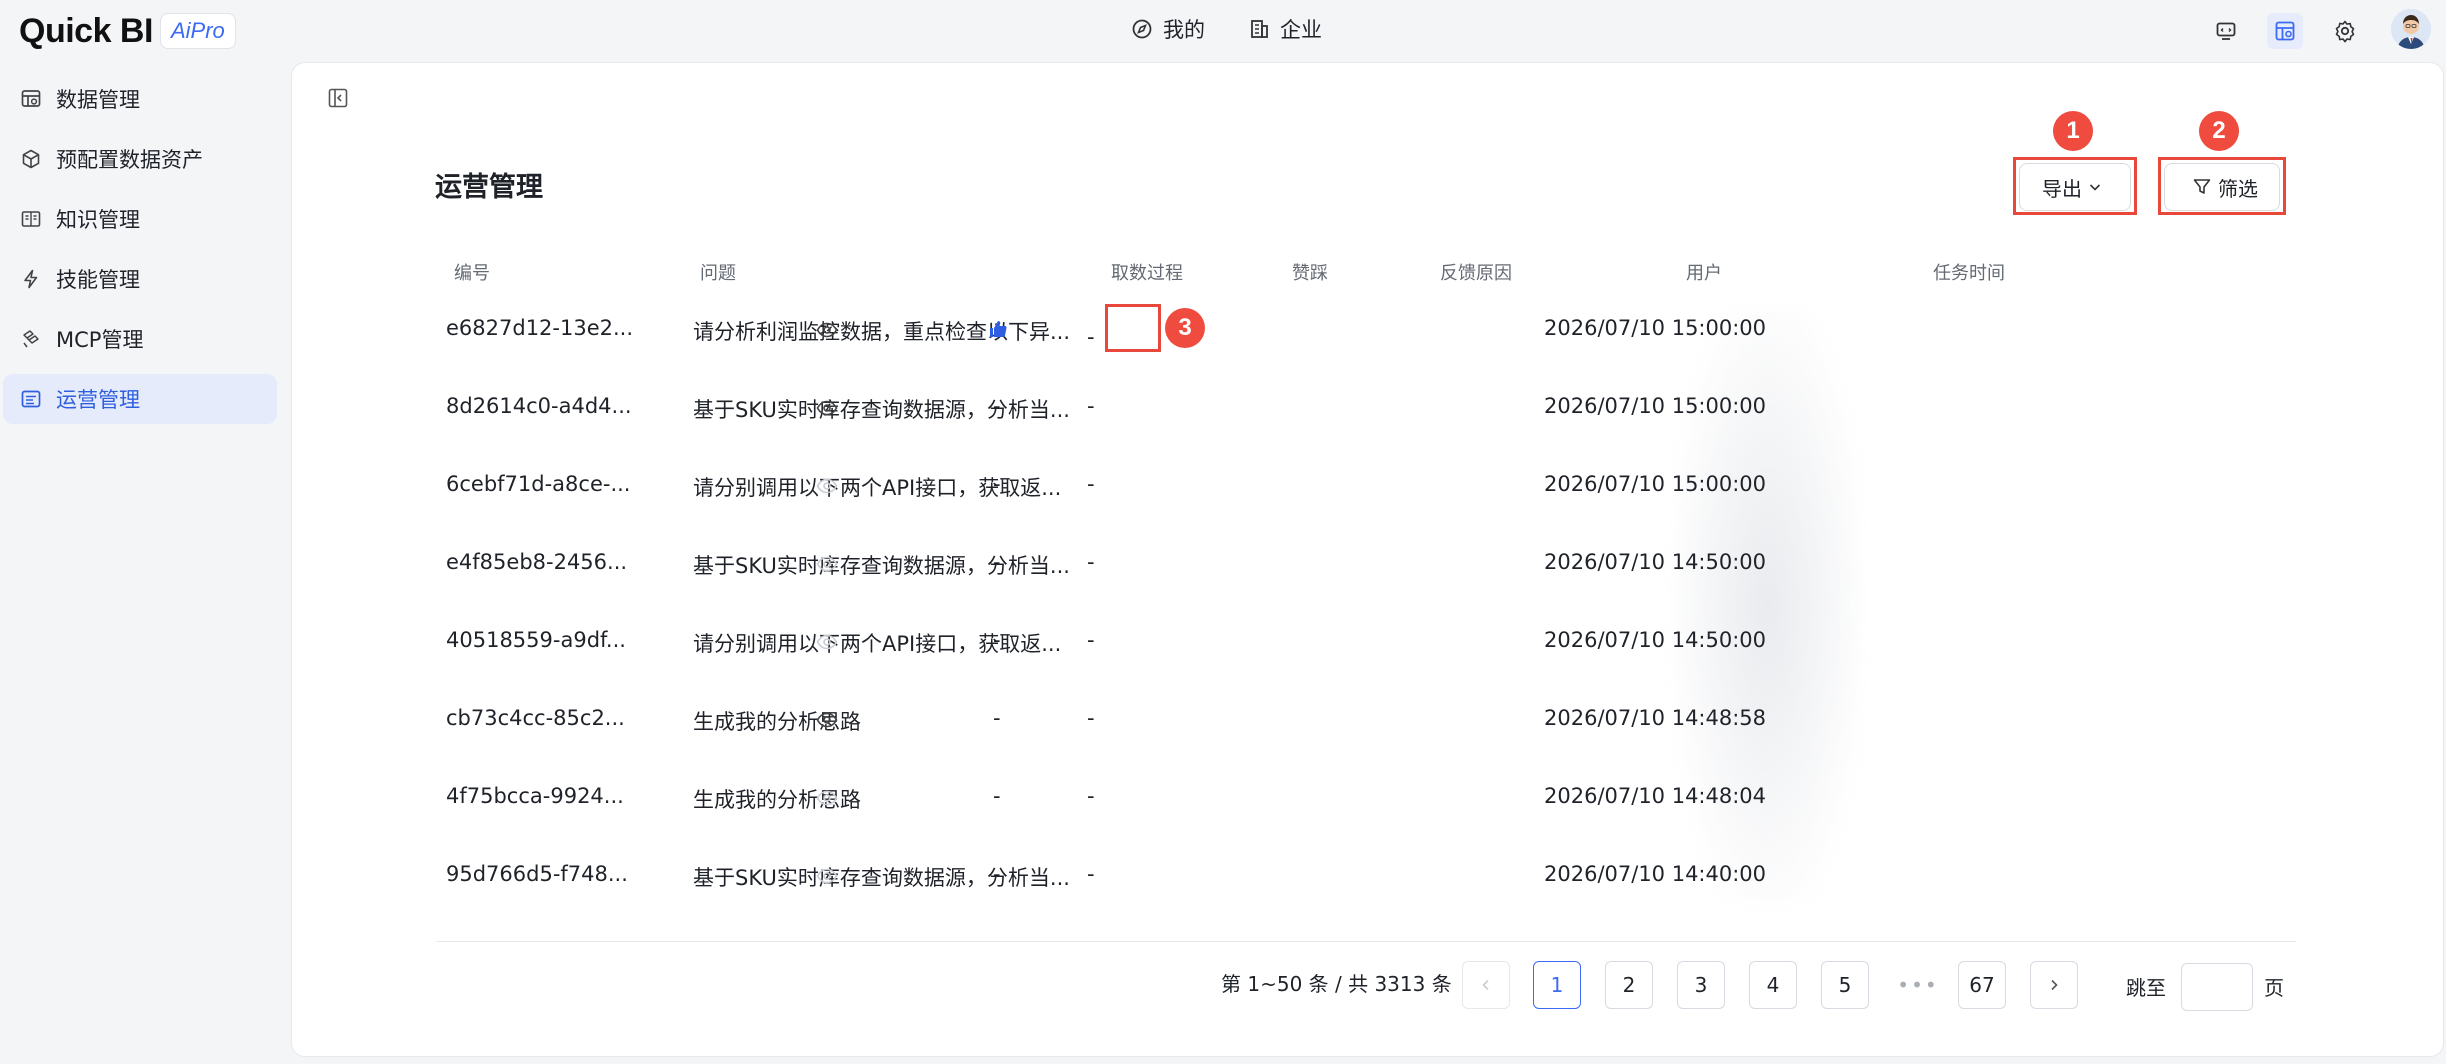  I want to click on sidebar-item-label: 运营管理, so click(98, 400).